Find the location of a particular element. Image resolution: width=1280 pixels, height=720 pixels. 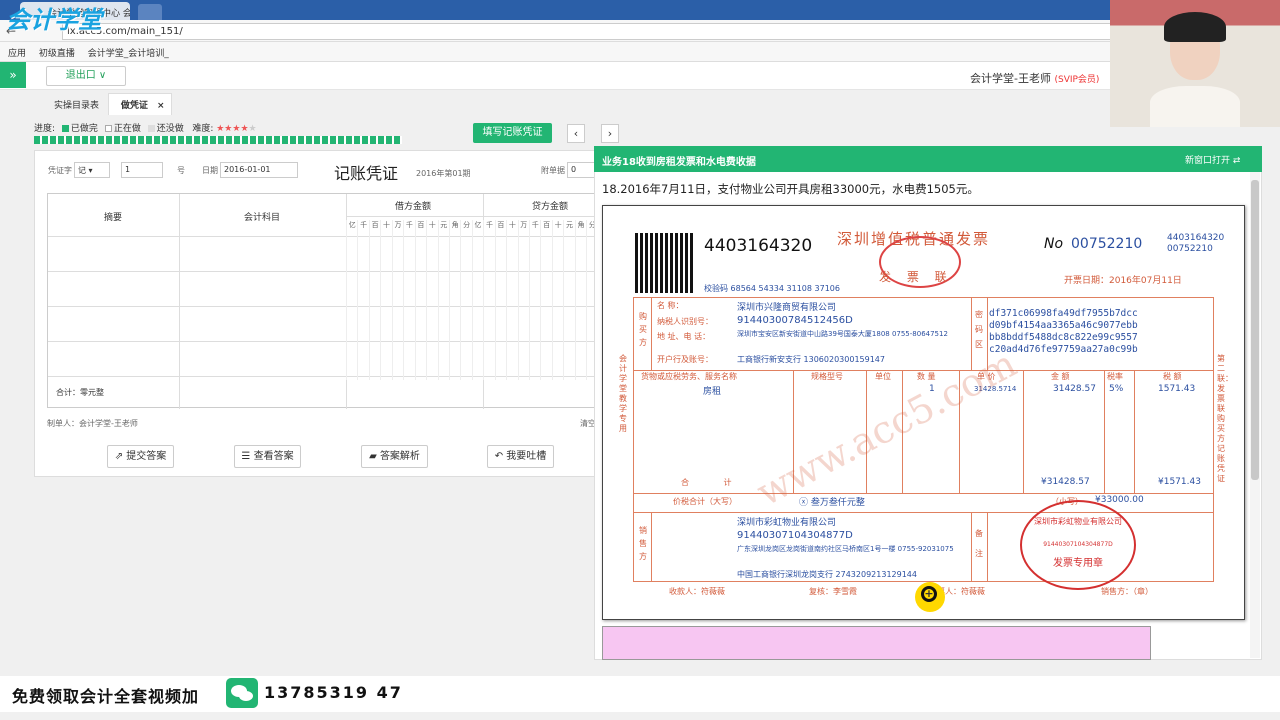

prev-button: ‹ is located at coordinates (576, 133).